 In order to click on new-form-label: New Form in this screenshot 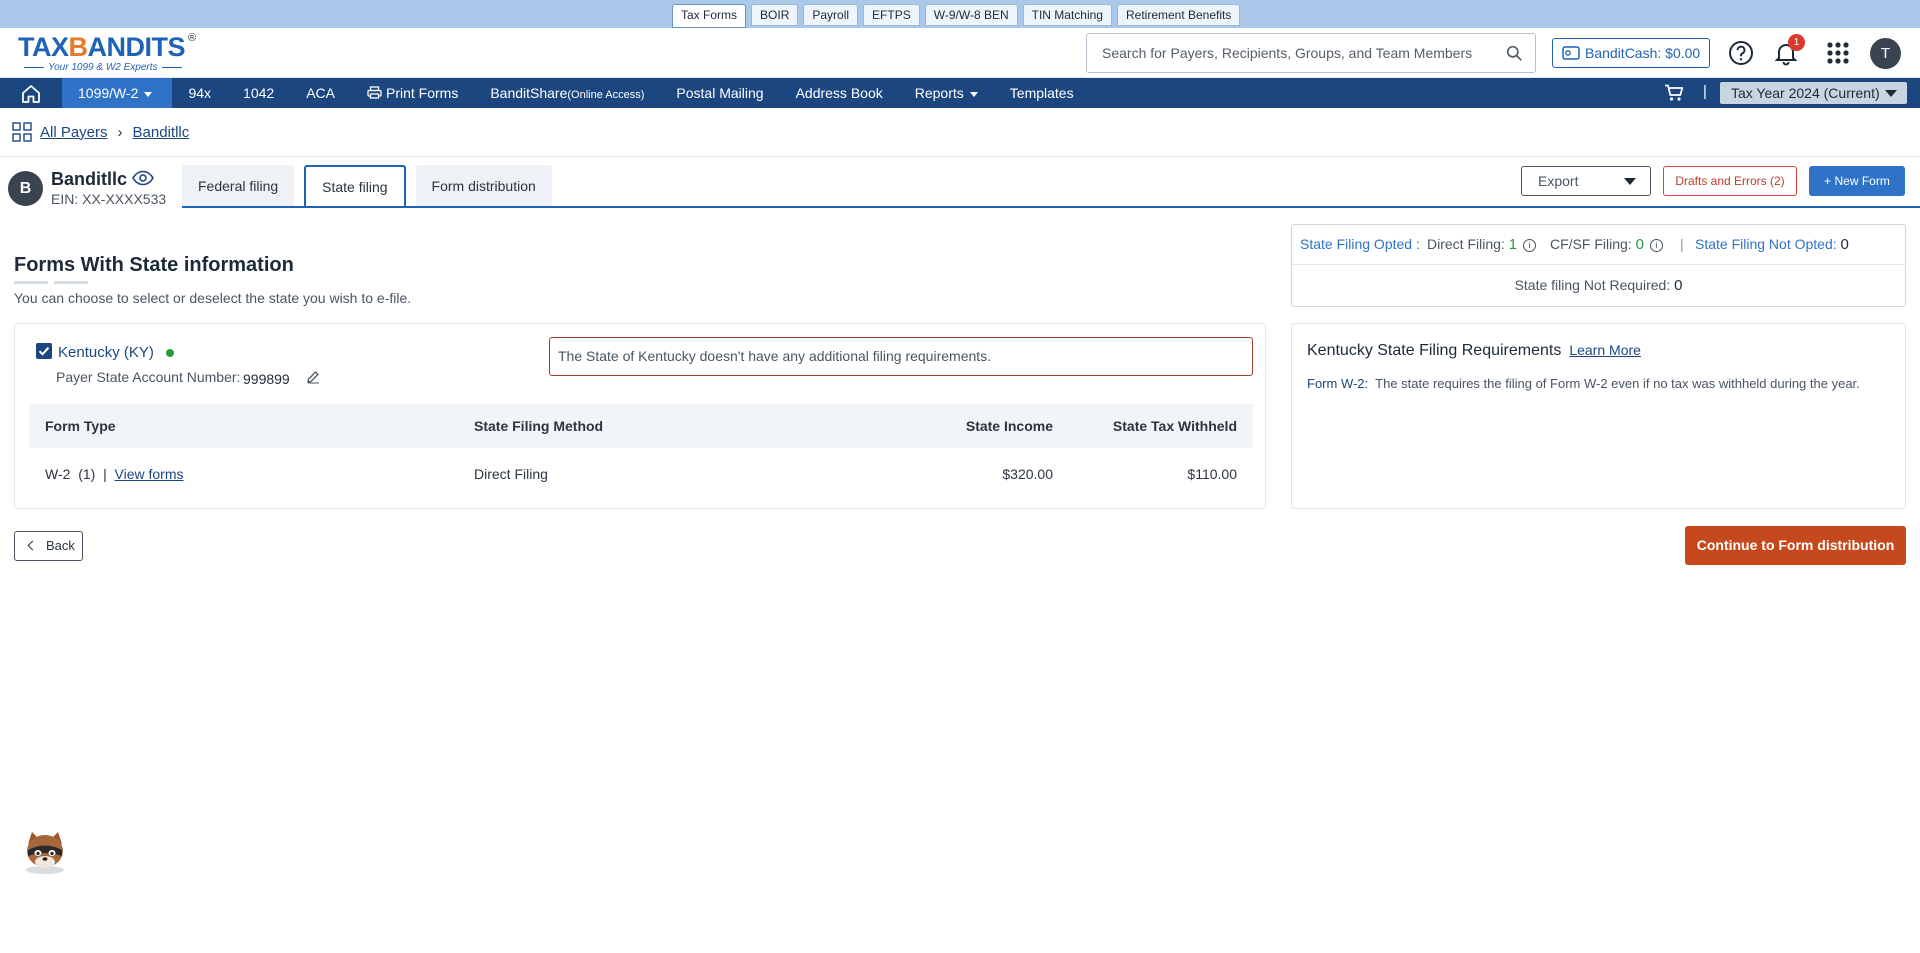, I will do `click(1862, 181)`.